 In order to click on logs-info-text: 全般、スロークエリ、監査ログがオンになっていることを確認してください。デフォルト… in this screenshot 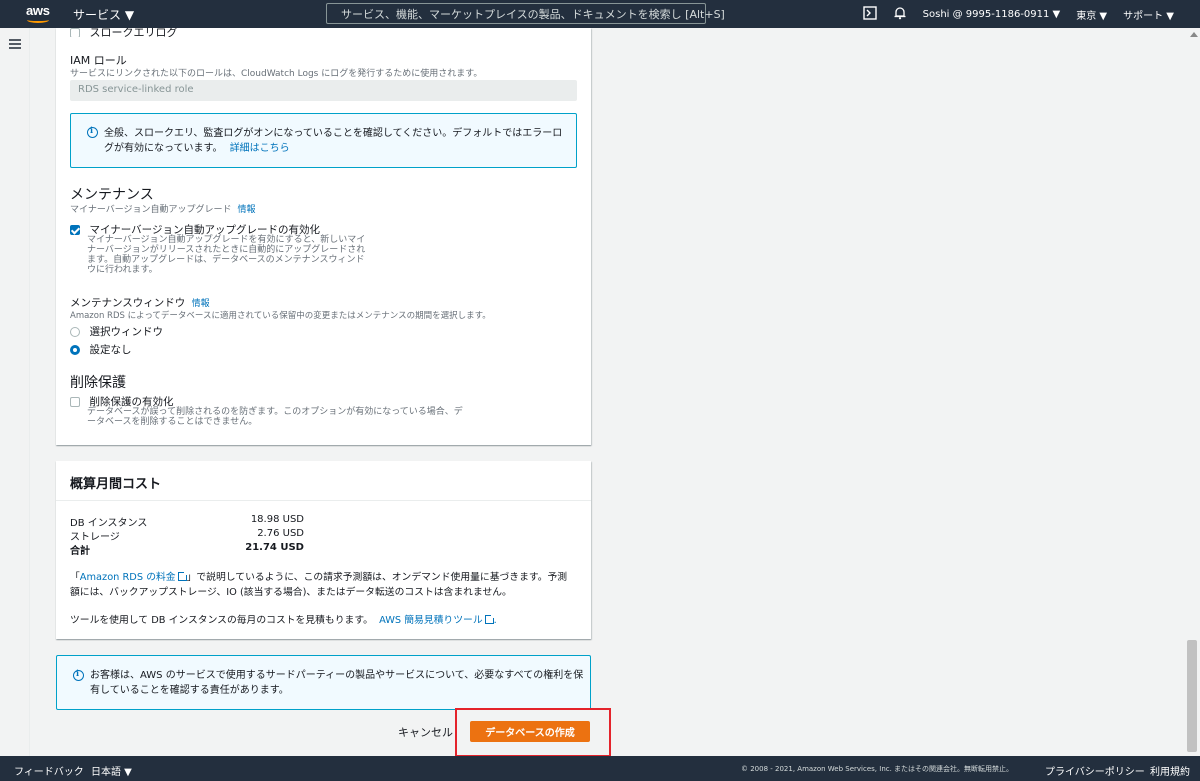, I will do `click(333, 141)`.